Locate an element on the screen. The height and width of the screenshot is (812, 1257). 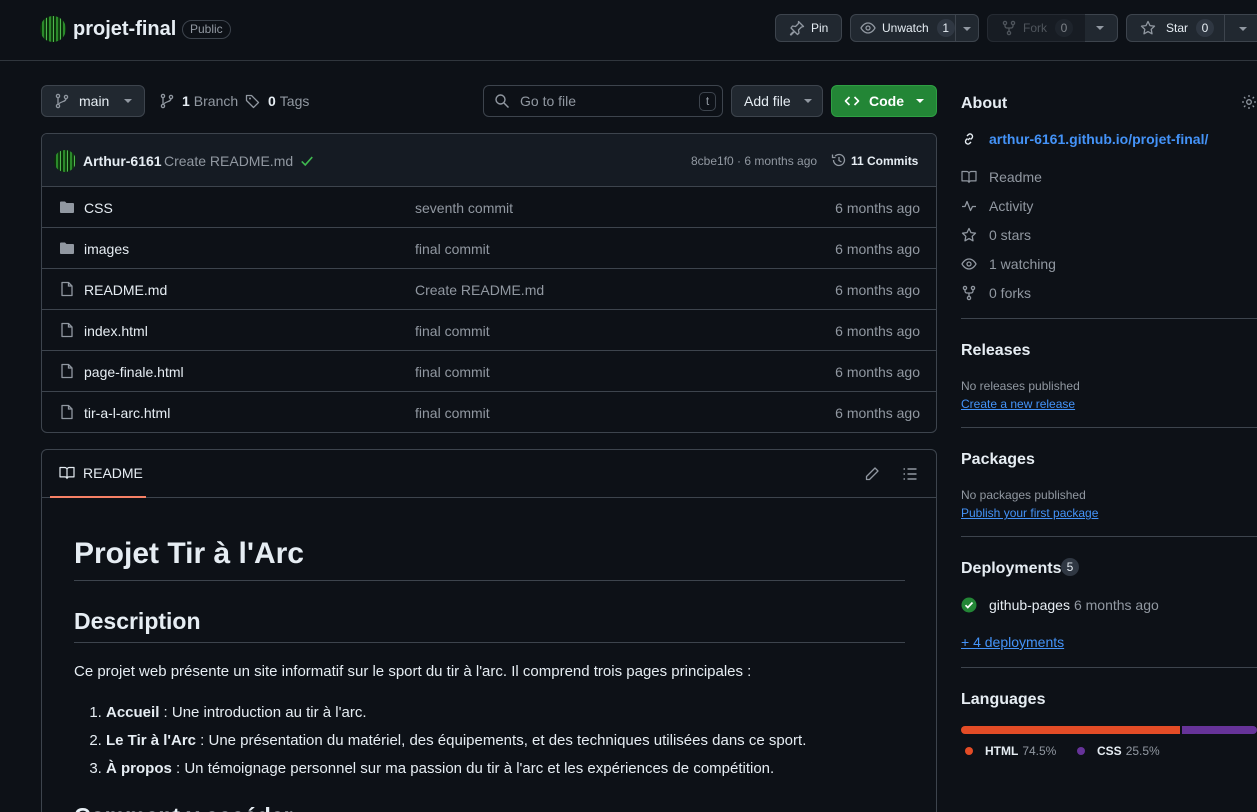
file-row: README.md Create README.md 6 months ago is located at coordinates (489, 289).